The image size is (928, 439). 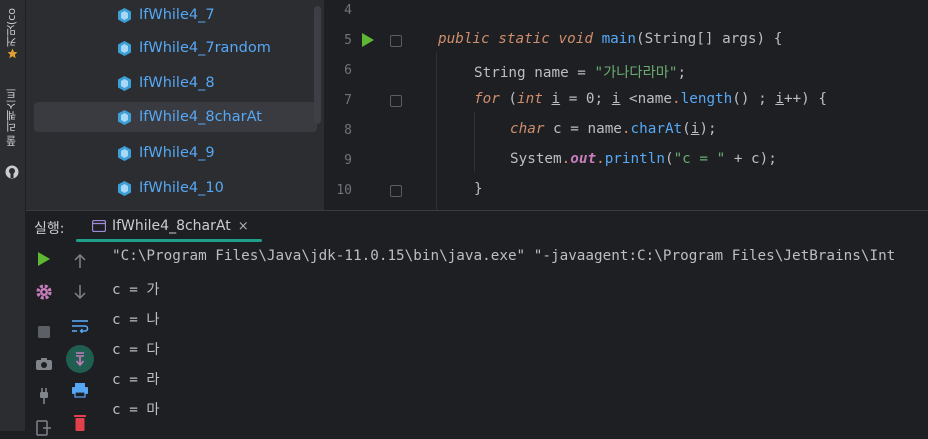 What do you see at coordinates (348, 160) in the screenshot?
I see `line-number: 9` at bounding box center [348, 160].